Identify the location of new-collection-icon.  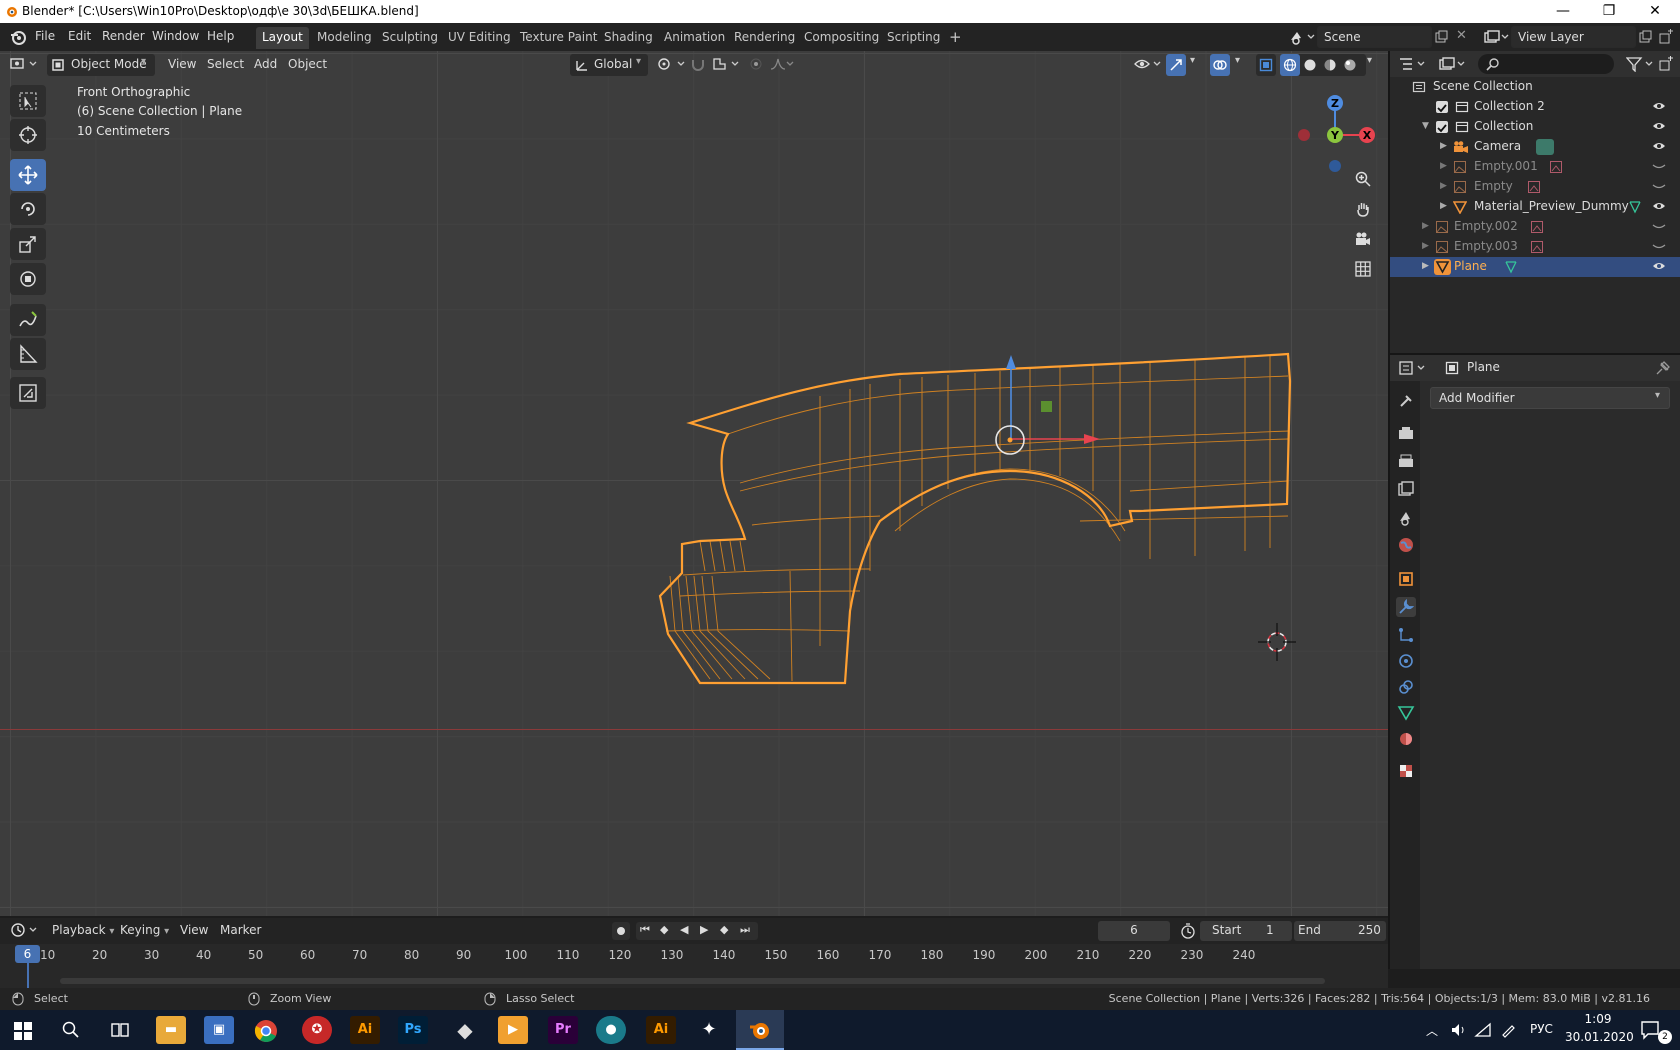
(1666, 64).